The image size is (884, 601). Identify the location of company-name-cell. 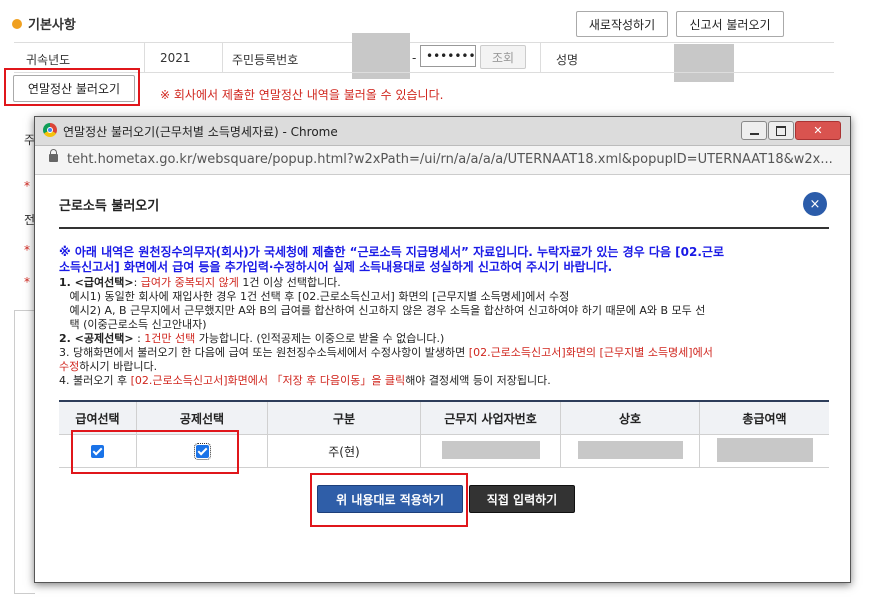
(630, 451).